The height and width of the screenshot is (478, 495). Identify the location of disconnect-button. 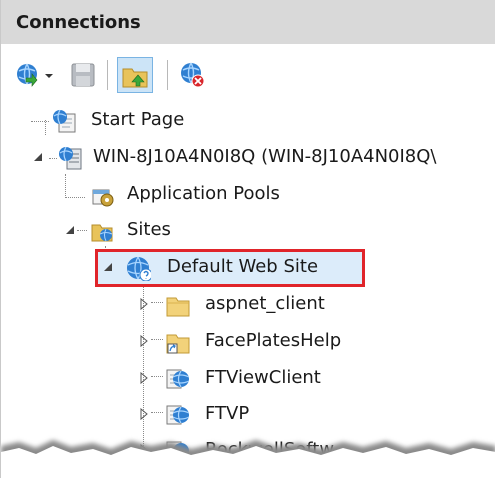
(193, 75).